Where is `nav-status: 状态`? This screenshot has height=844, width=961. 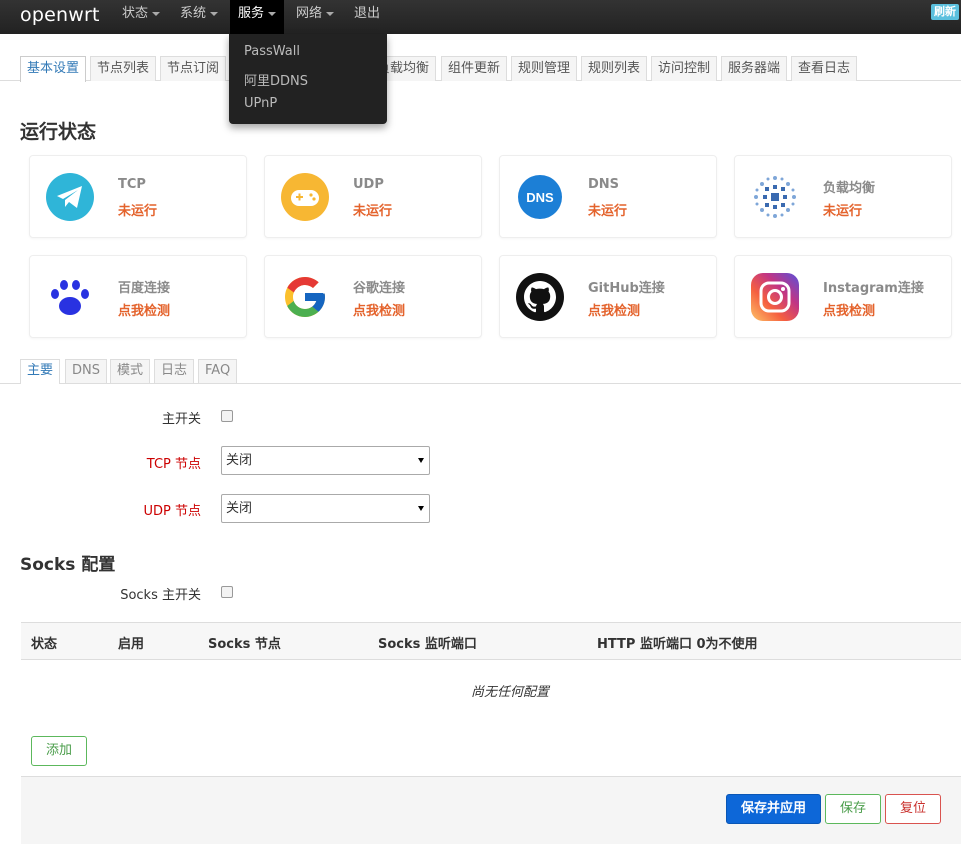
nav-status: 状态 is located at coordinates (141, 17).